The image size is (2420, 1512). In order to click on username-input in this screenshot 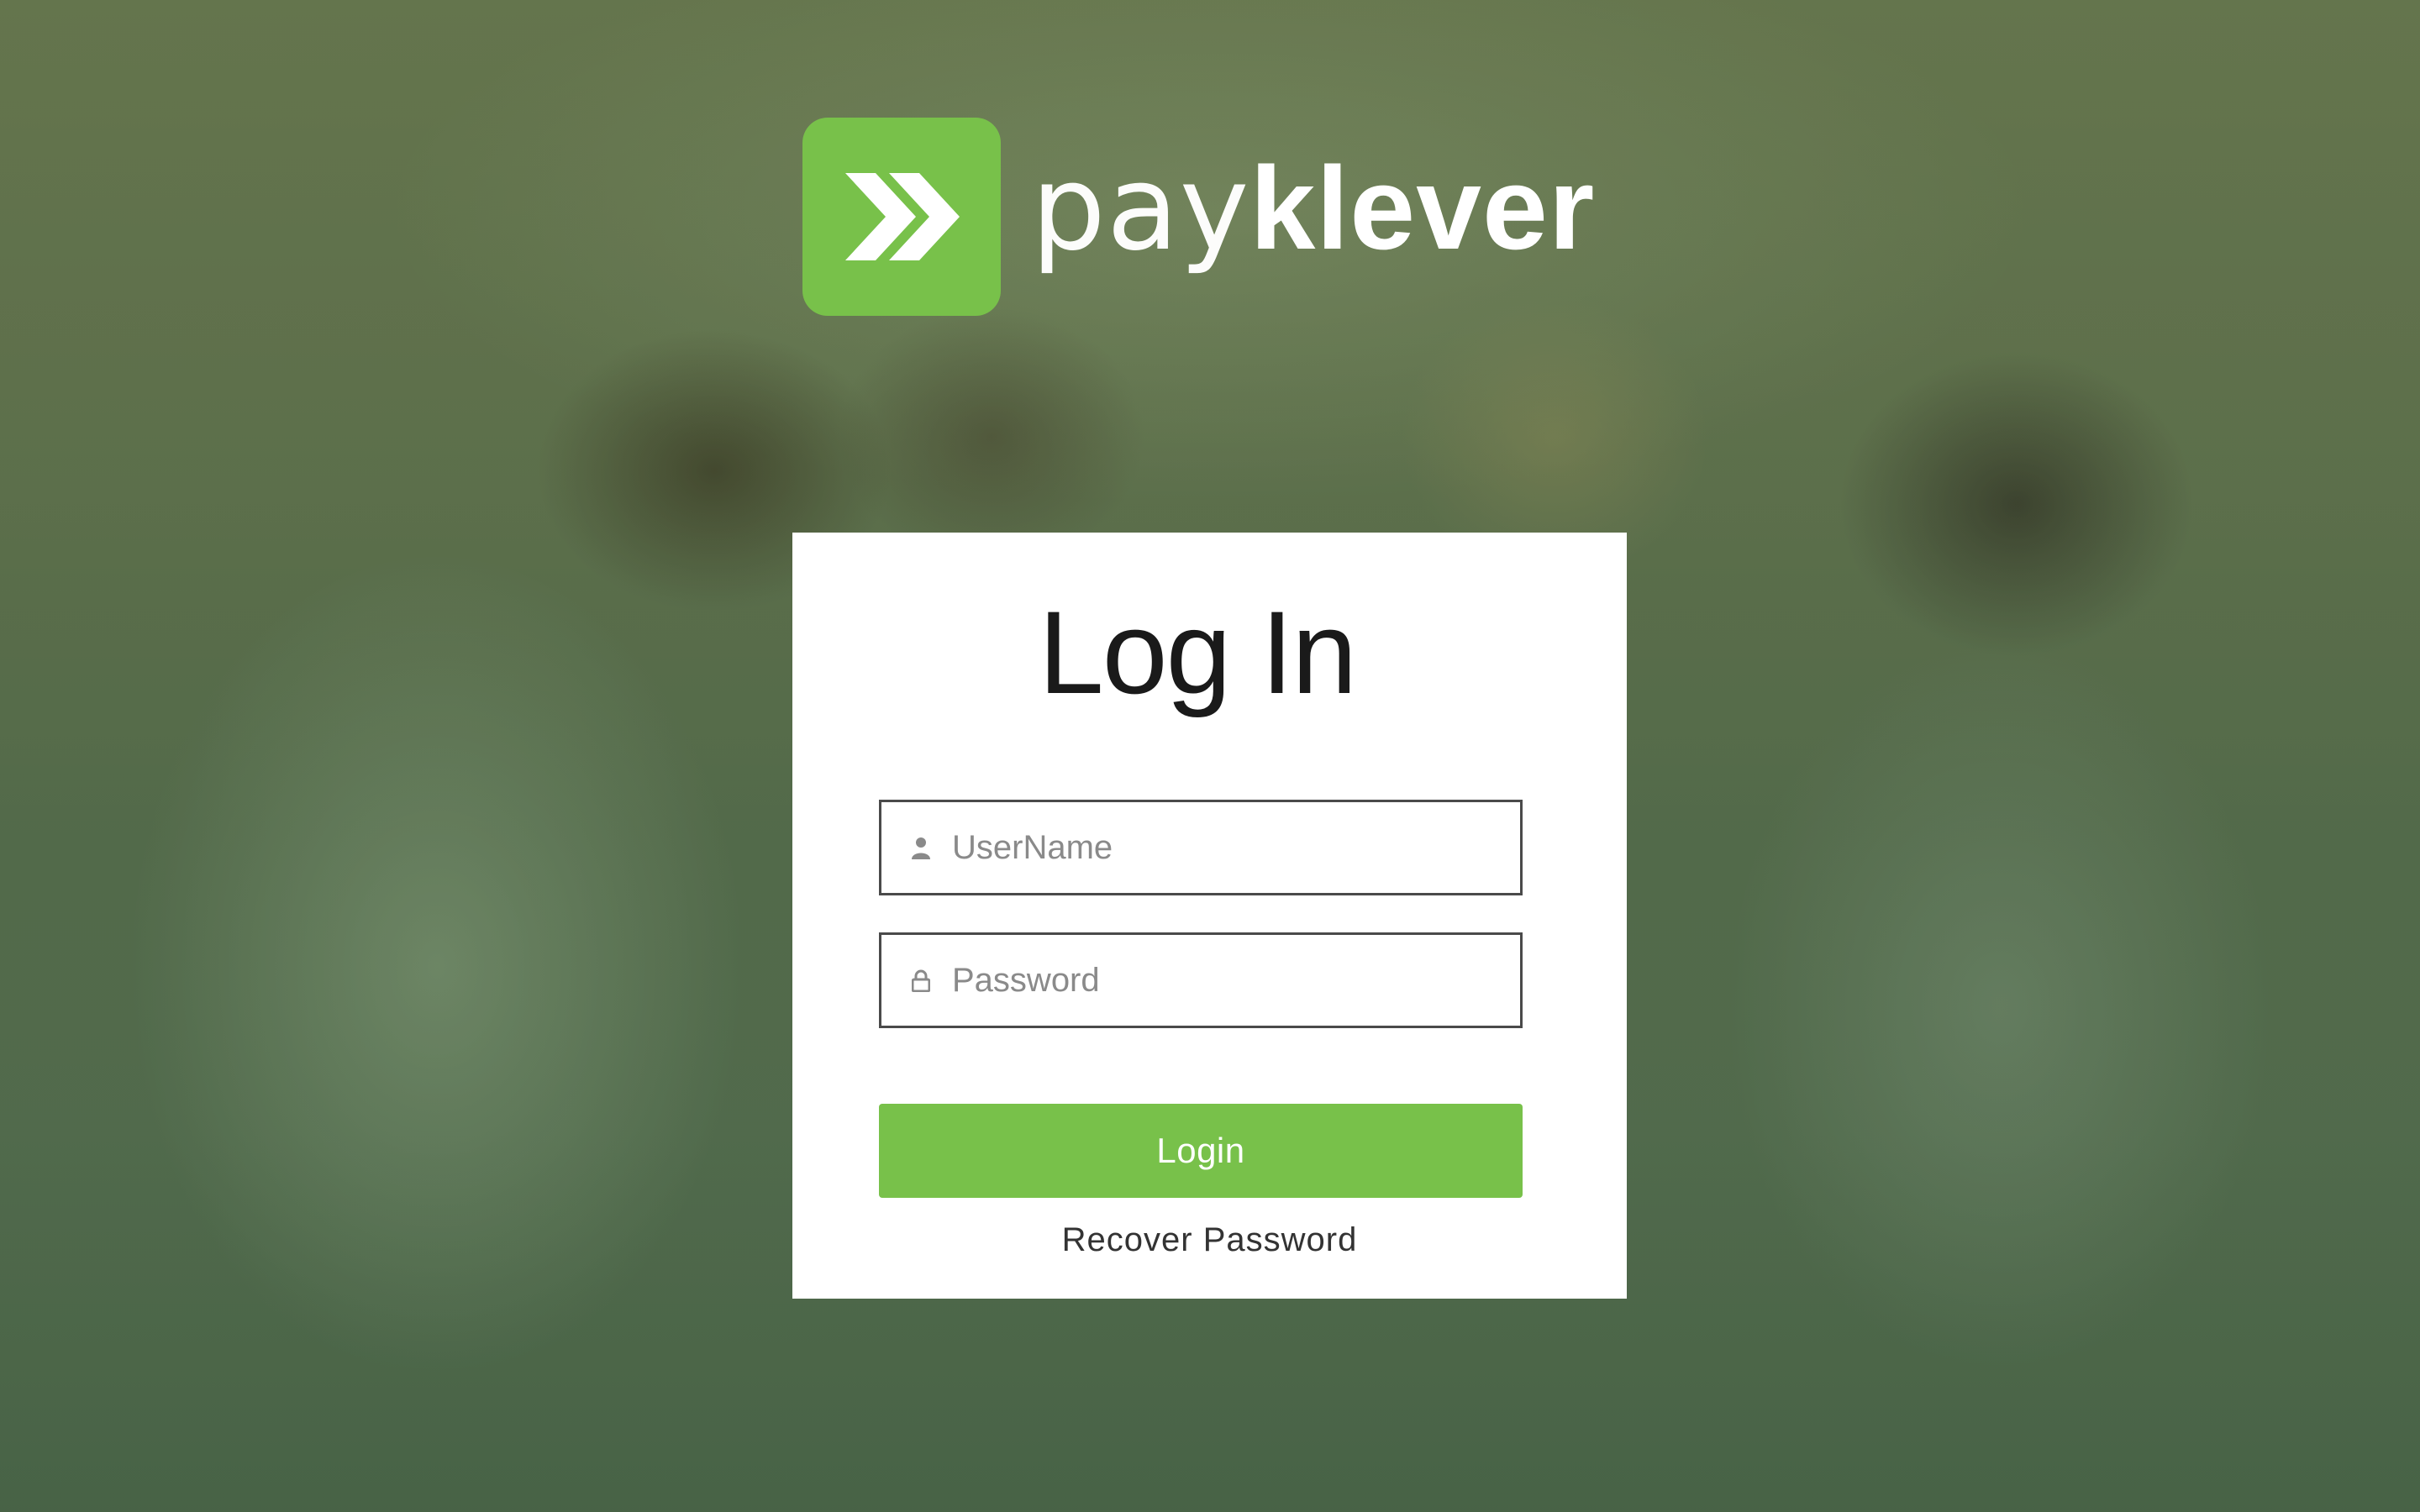, I will do `click(1221, 847)`.